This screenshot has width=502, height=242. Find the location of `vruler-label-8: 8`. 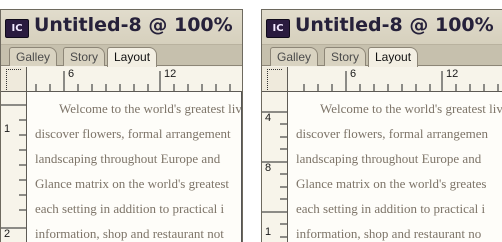

vruler-label-8: 8 is located at coordinates (268, 168).